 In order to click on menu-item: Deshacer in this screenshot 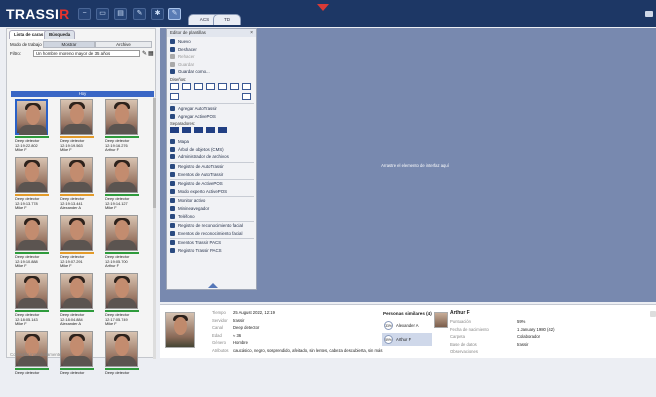, I will do `click(183, 49)`.